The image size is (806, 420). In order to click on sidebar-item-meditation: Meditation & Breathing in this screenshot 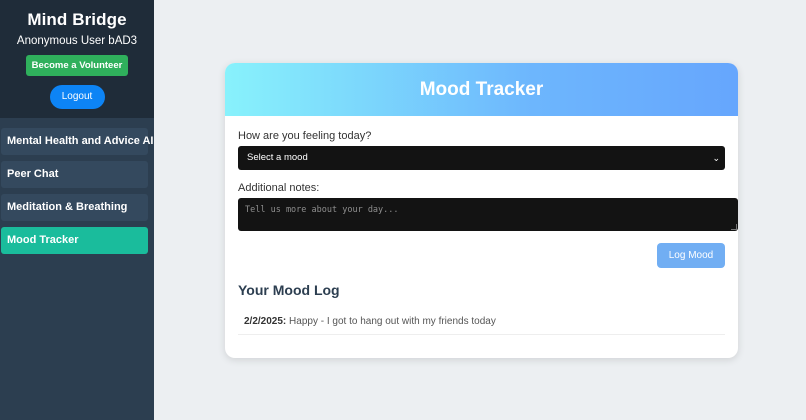, I will do `click(74, 207)`.